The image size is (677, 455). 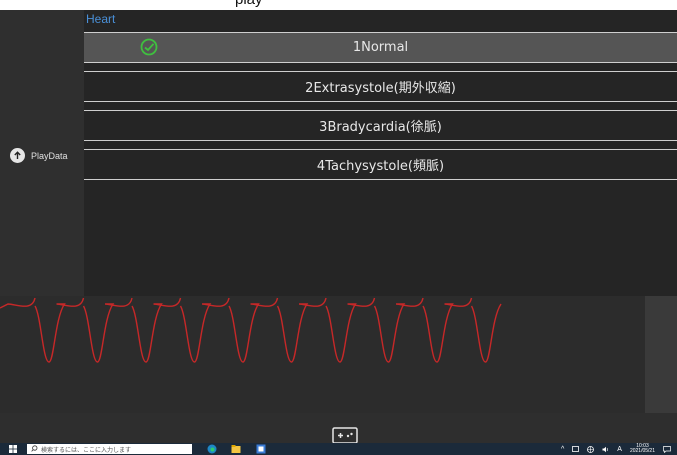 What do you see at coordinates (236, 449) in the screenshot?
I see `file-explorer-icon` at bounding box center [236, 449].